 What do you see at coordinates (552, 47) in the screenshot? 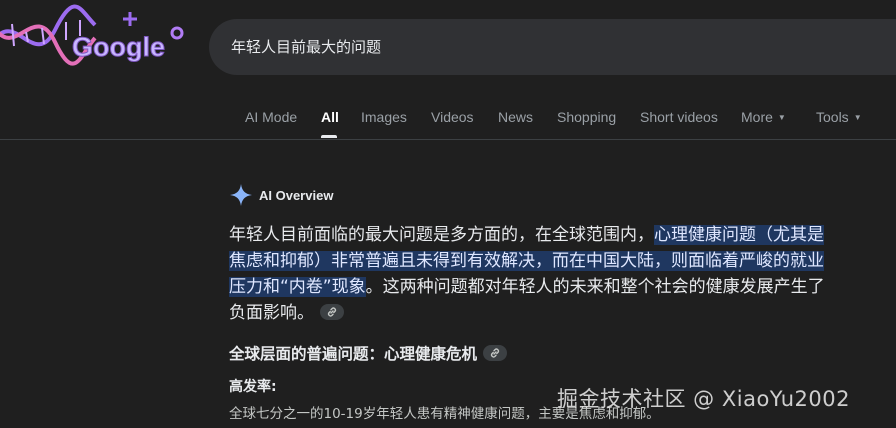
I see `search-box: 年轻人目前最大的问题` at bounding box center [552, 47].